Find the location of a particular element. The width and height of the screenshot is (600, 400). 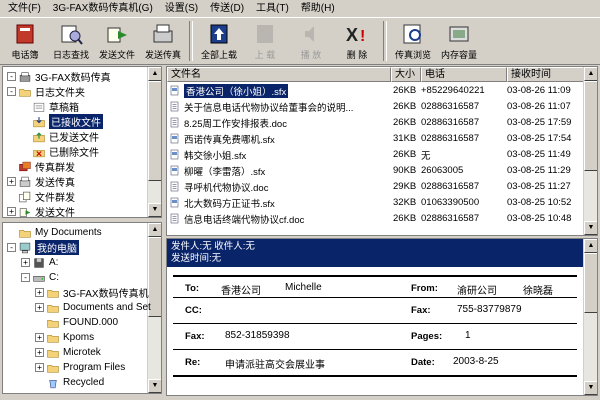

column-header-phone: 电话 is located at coordinates (464, 74).